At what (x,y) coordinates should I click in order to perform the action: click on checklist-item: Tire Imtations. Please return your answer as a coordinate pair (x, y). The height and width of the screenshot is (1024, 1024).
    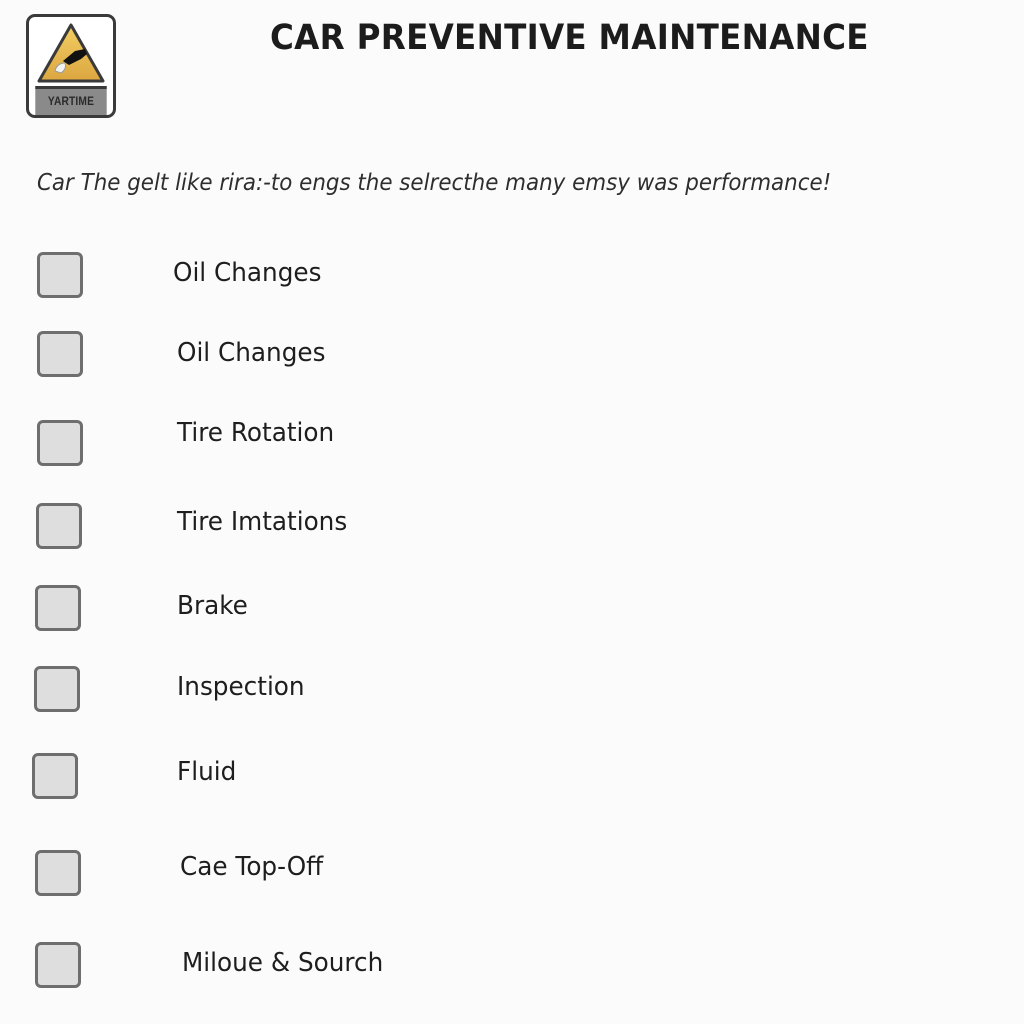
    Looking at the image, I should click on (512, 530).